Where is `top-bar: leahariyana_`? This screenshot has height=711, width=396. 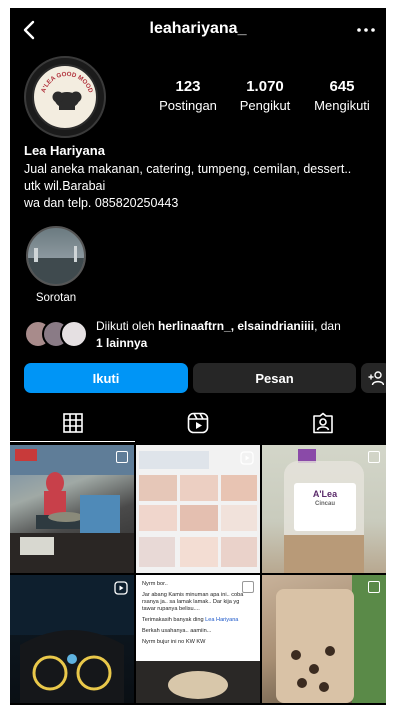 top-bar: leahariyana_ is located at coordinates (198, 30).